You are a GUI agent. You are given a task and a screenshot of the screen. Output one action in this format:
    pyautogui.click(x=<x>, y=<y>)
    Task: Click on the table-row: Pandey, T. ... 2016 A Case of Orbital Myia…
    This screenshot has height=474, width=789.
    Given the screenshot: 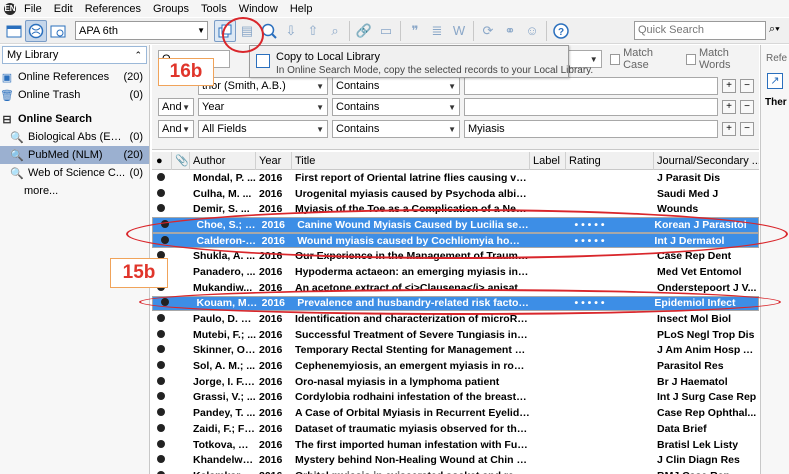 What is the action you would take?
    pyautogui.click(x=455, y=413)
    